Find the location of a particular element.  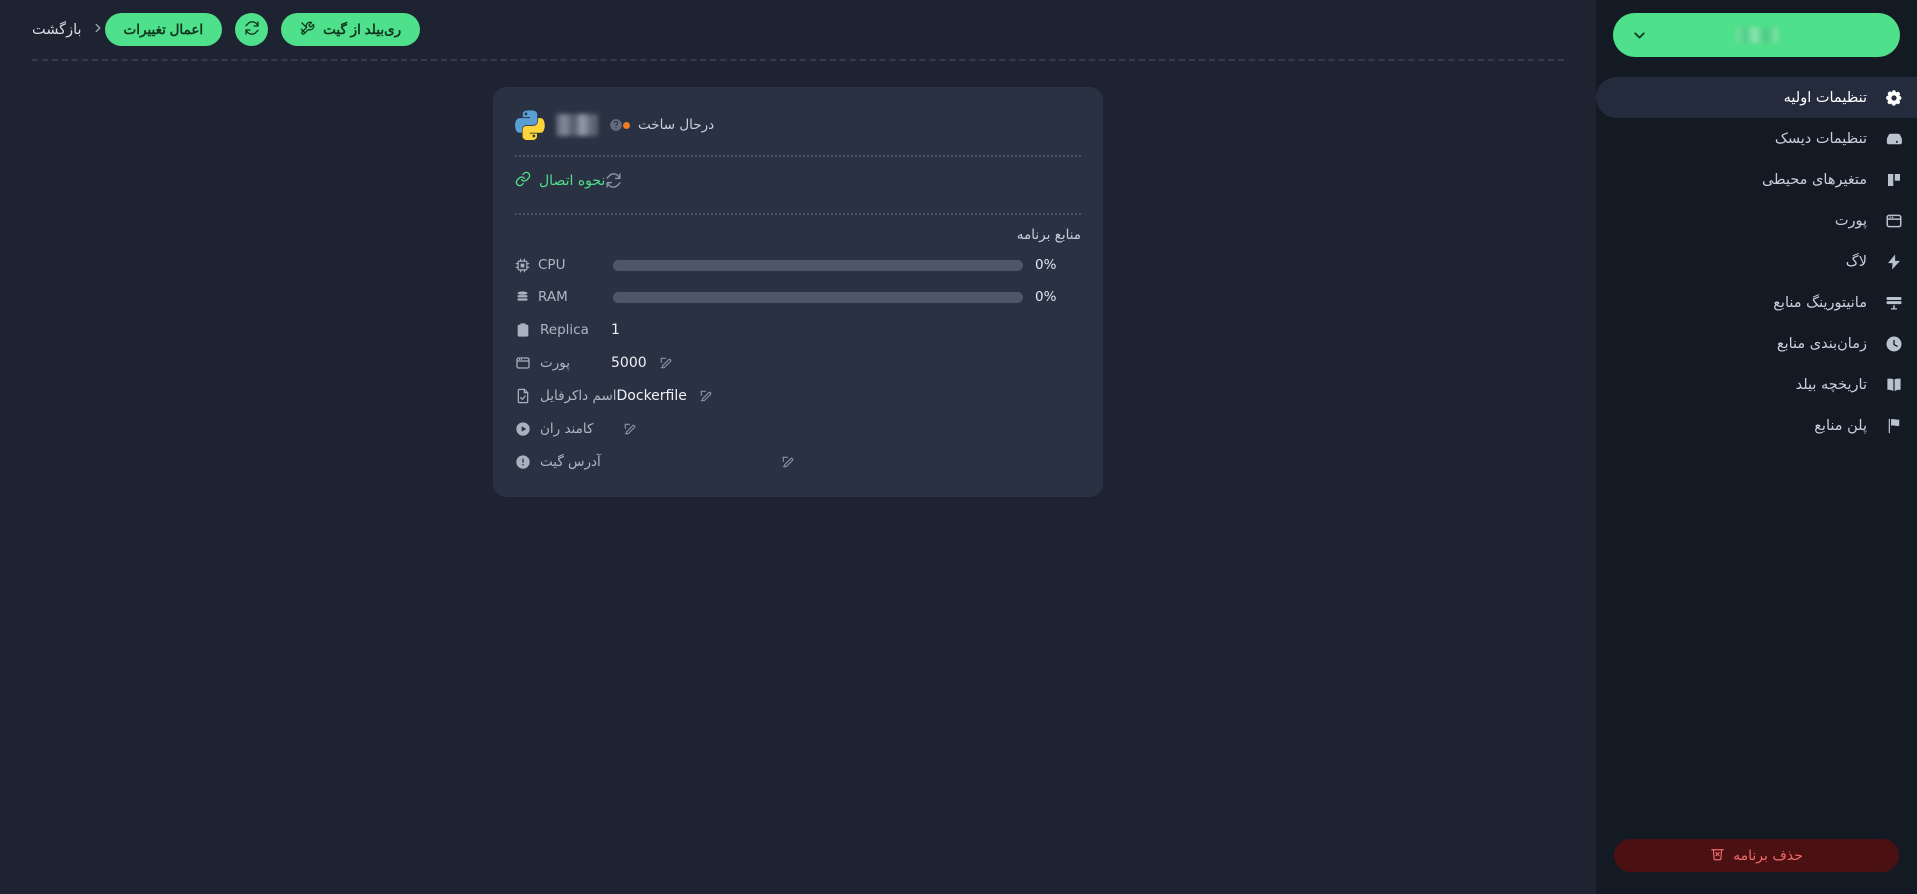

connection-row: نحوه اتصال is located at coordinates (798, 180).